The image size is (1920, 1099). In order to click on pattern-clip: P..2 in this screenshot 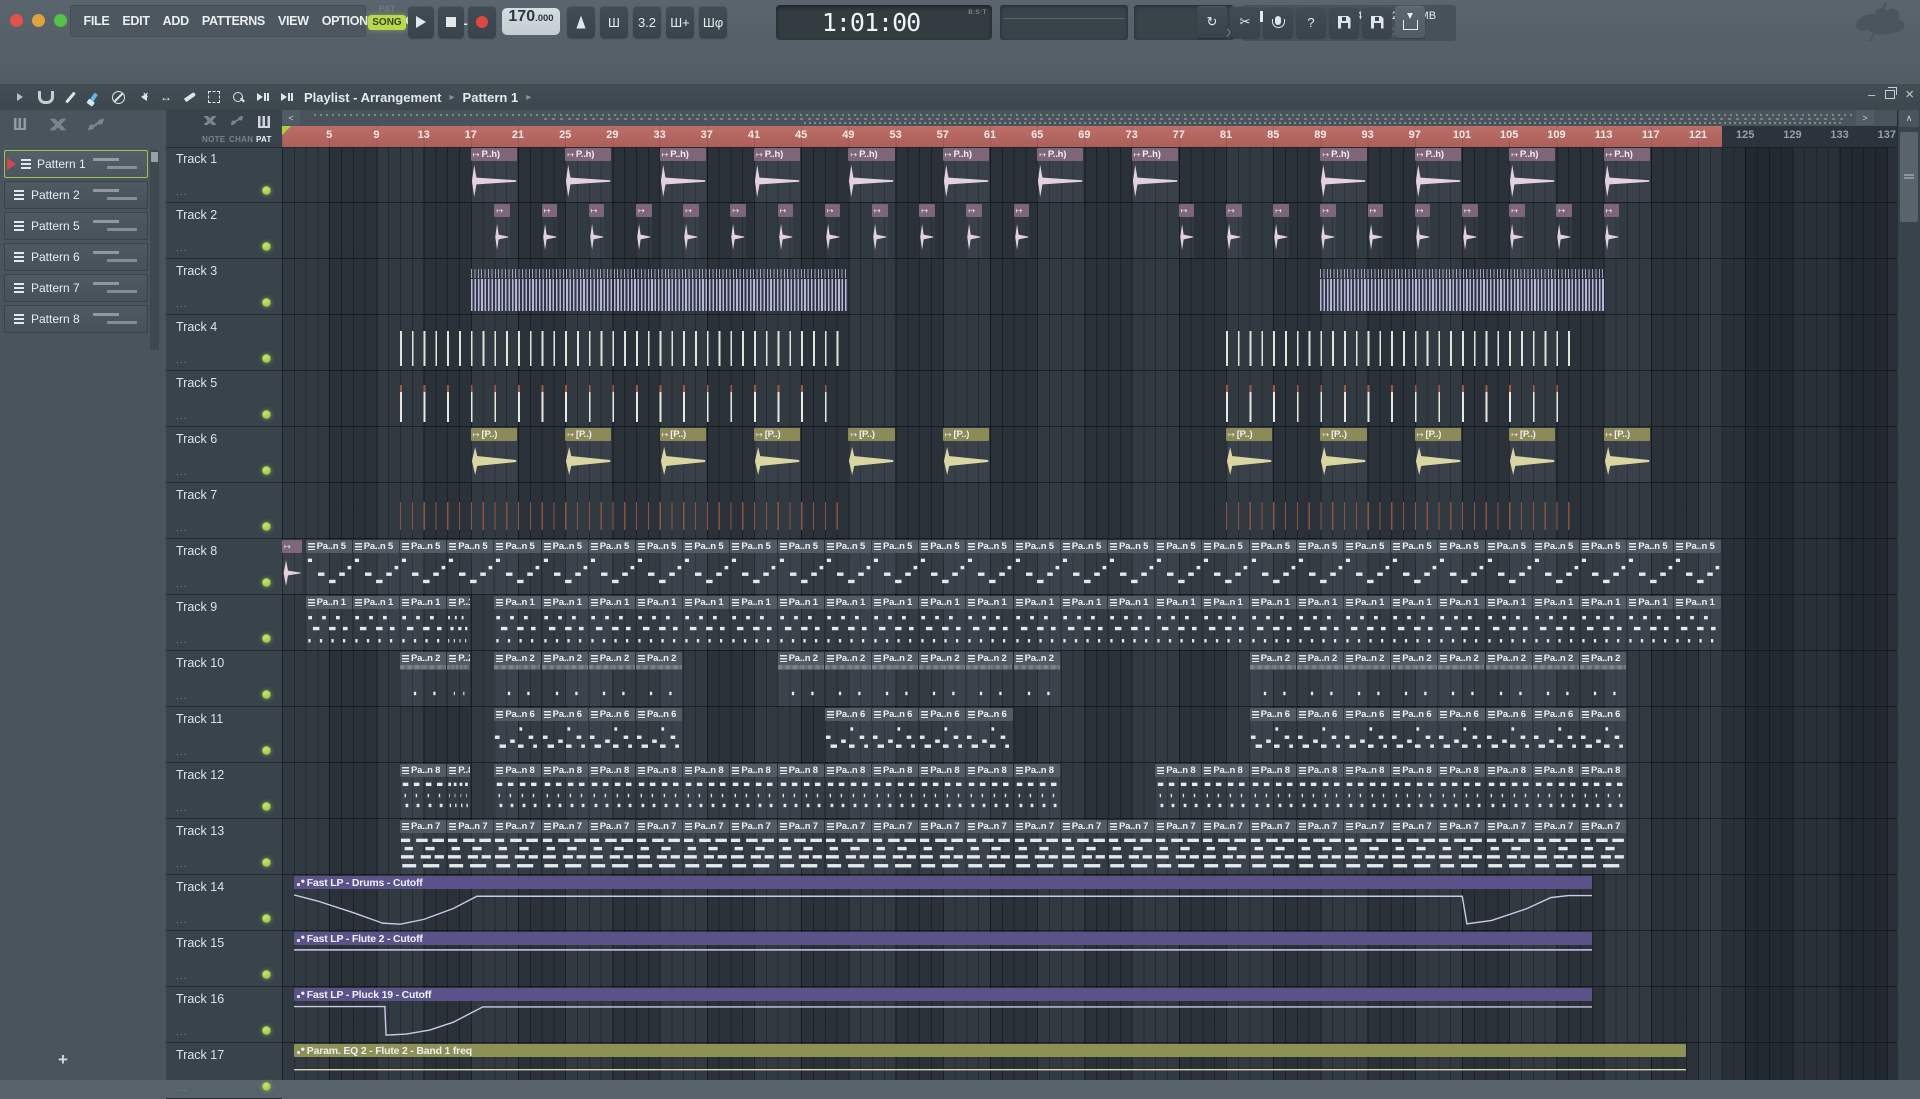, I will do `click(458, 679)`.